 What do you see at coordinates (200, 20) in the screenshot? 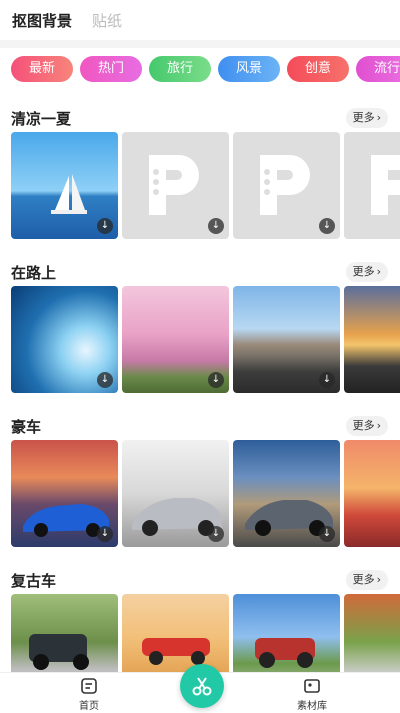
I see `header-tabs: 抠图背景 贴纸` at bounding box center [200, 20].